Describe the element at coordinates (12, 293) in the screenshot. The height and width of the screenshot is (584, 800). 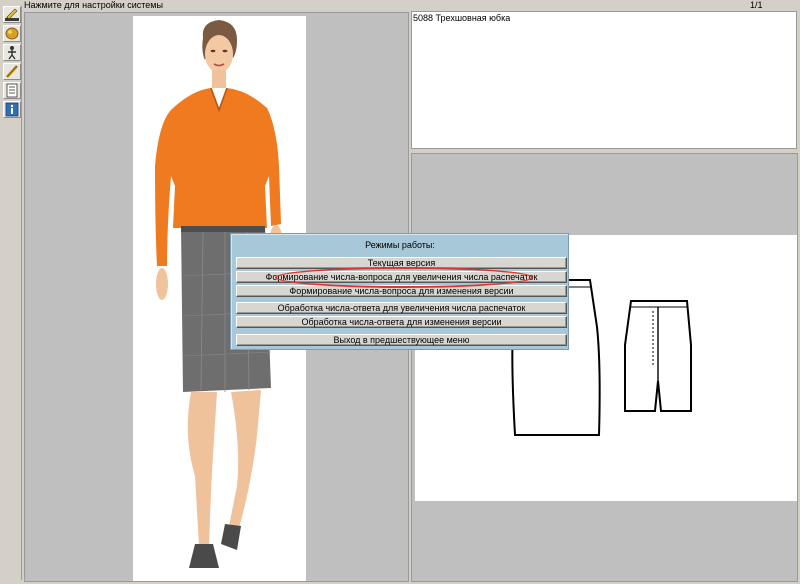
I see `toolbar` at that location.